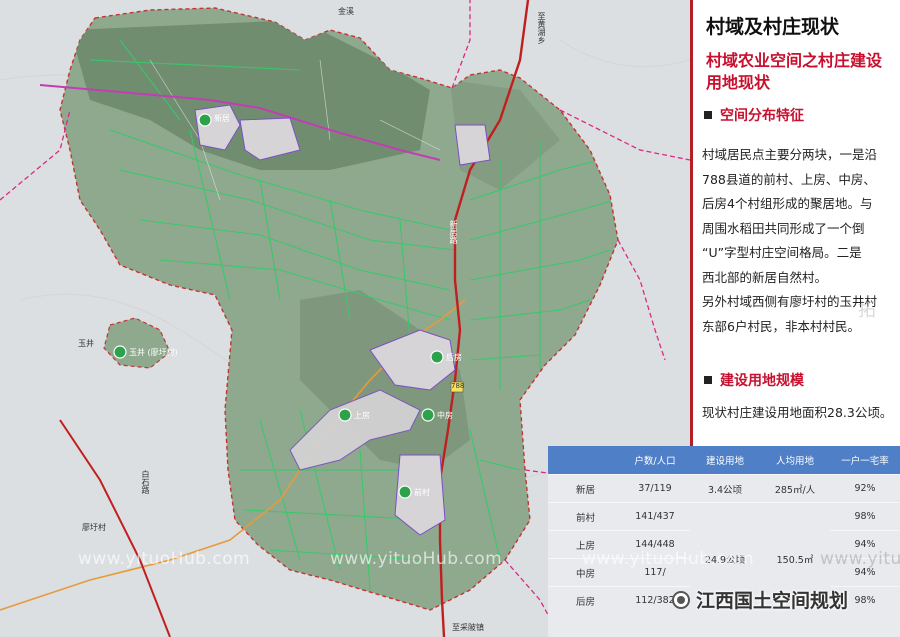  What do you see at coordinates (584, 460) in the screenshot?
I see `table-header-cell` at bounding box center [584, 460].